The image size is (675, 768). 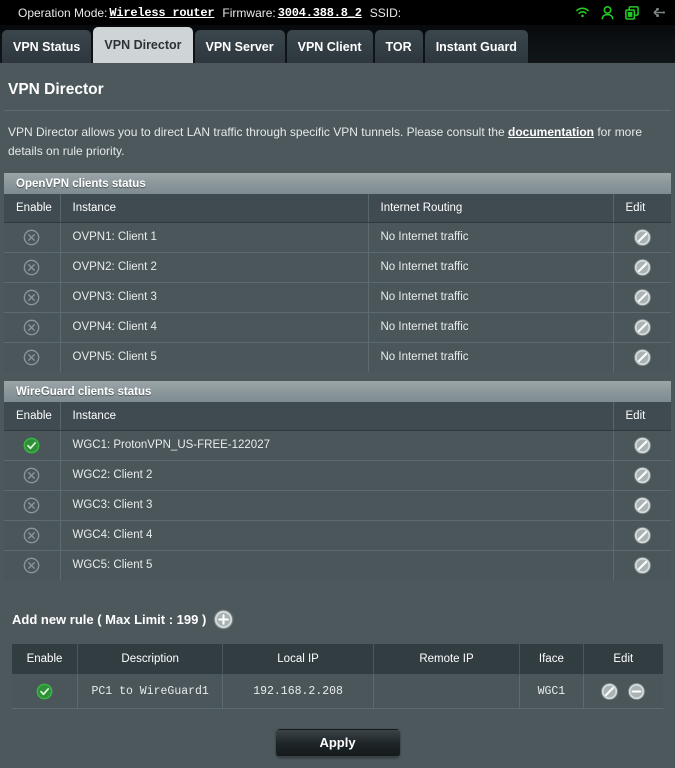 I want to click on operation-mode-value: Wireless router, so click(x=161, y=13).